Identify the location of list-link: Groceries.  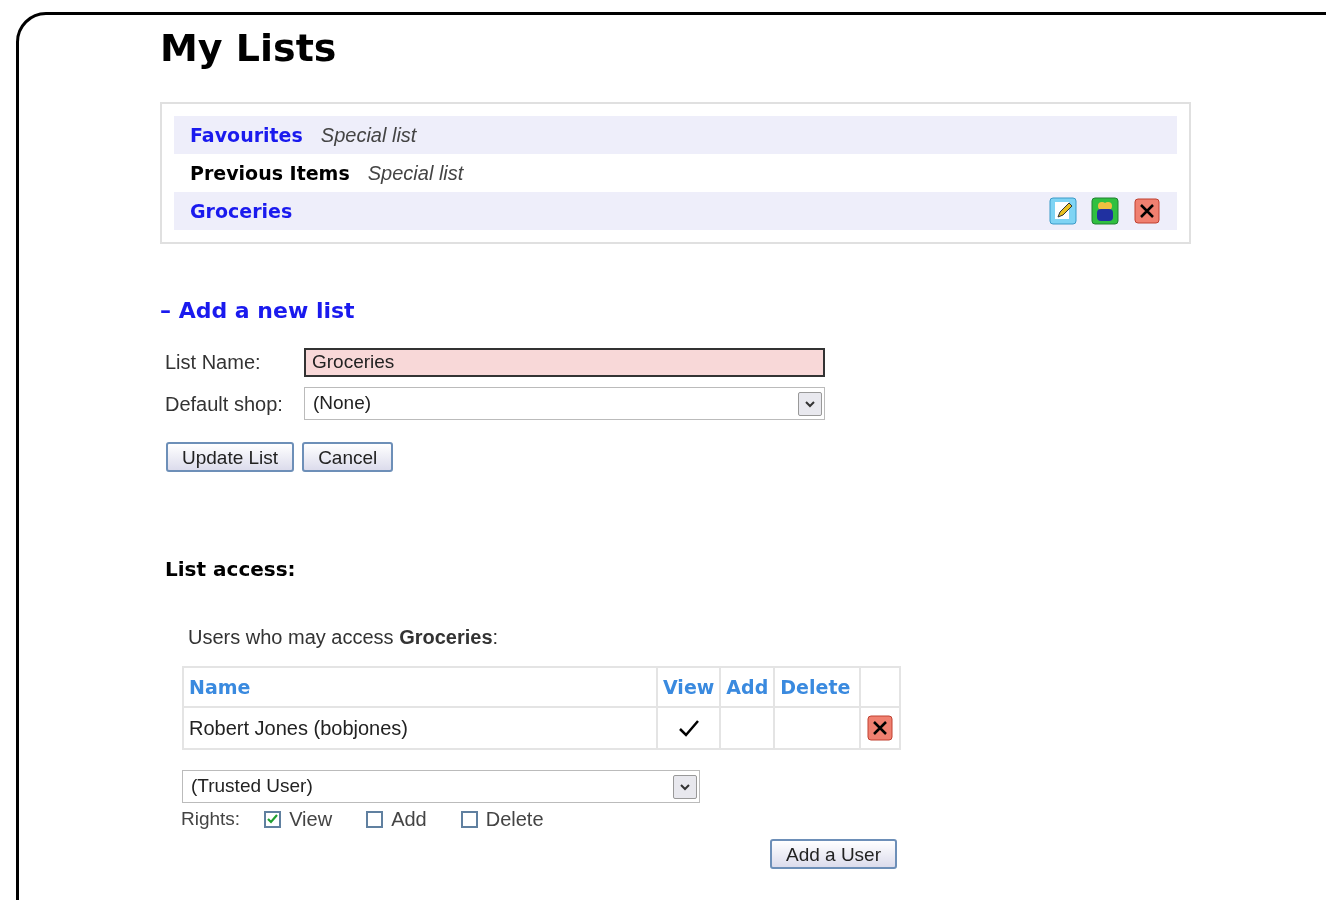
(241, 211).